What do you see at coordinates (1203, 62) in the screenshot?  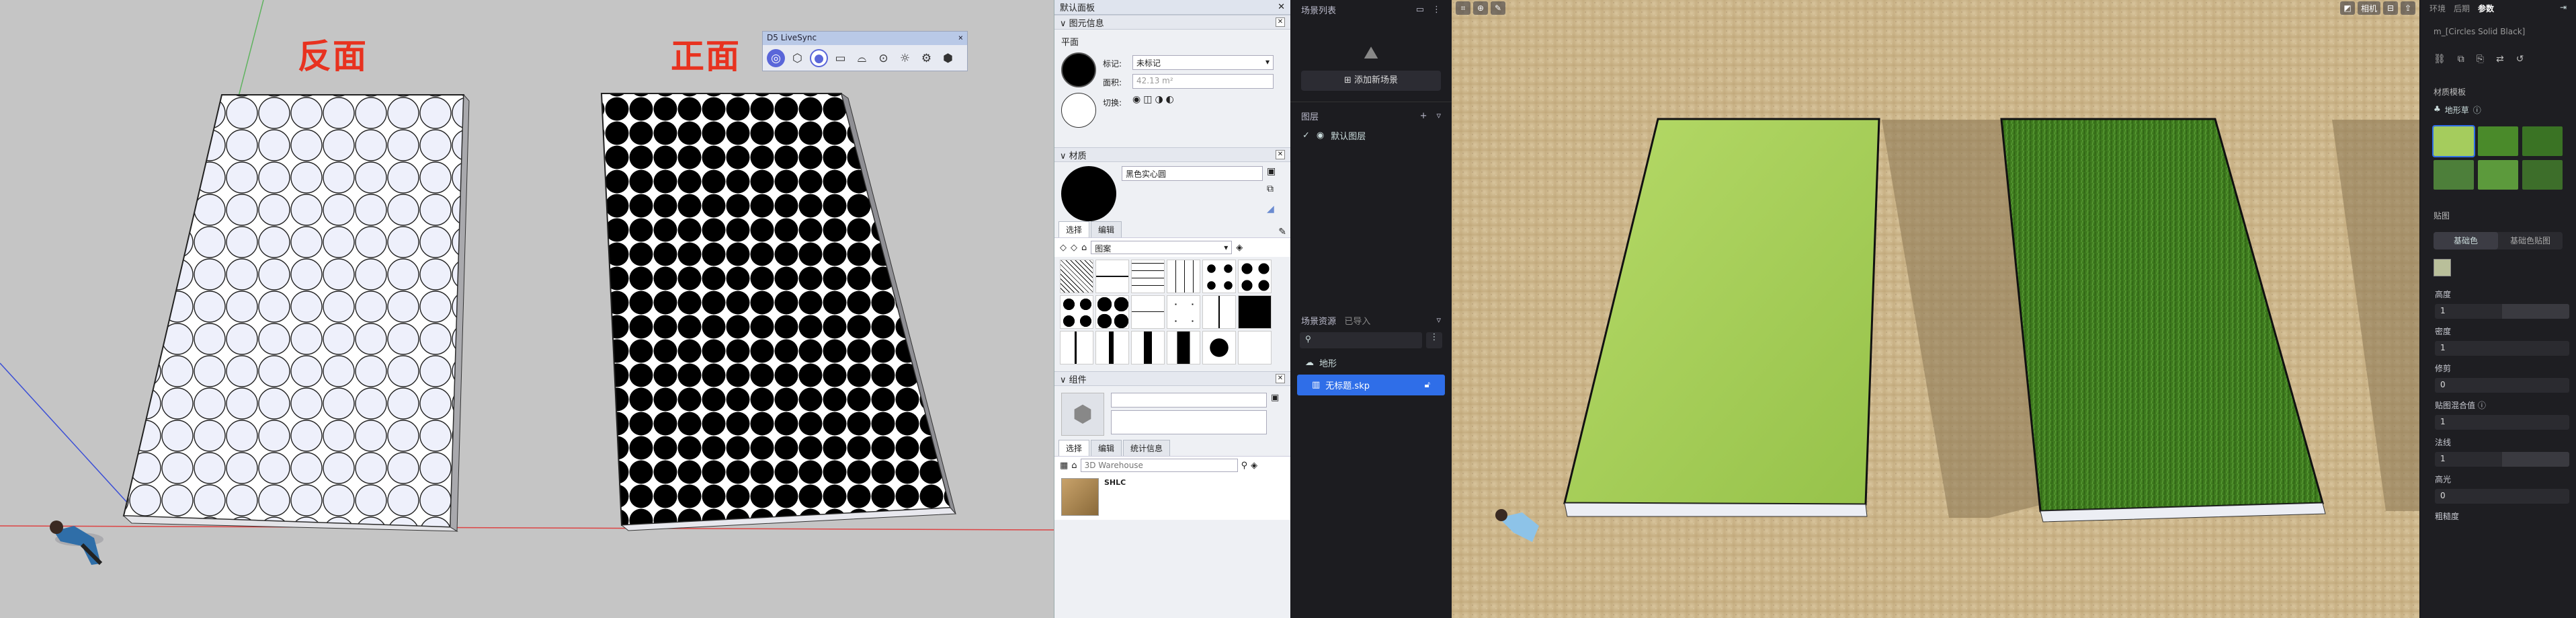 I see `tag-select: 未标记 ▾` at bounding box center [1203, 62].